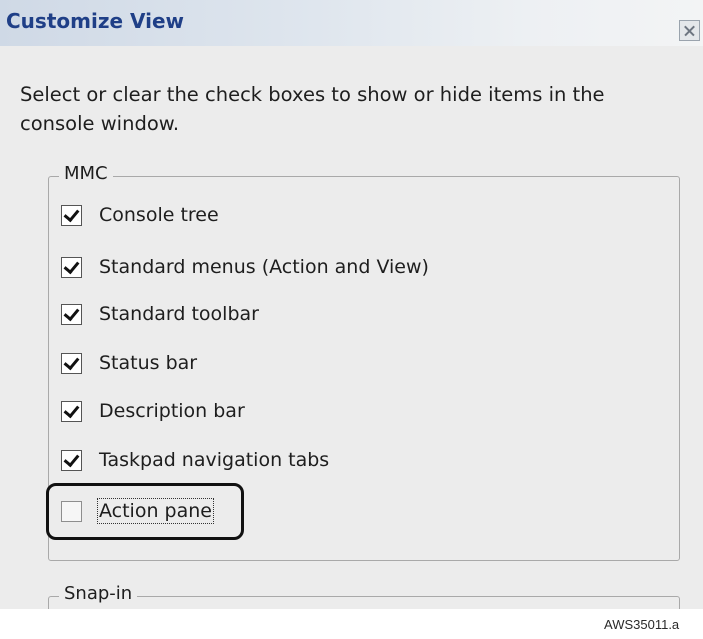 Image resolution: width=703 pixels, height=639 pixels. Describe the element at coordinates (71, 460) in the screenshot. I see `taskpad-tabs-checkbox` at that location.